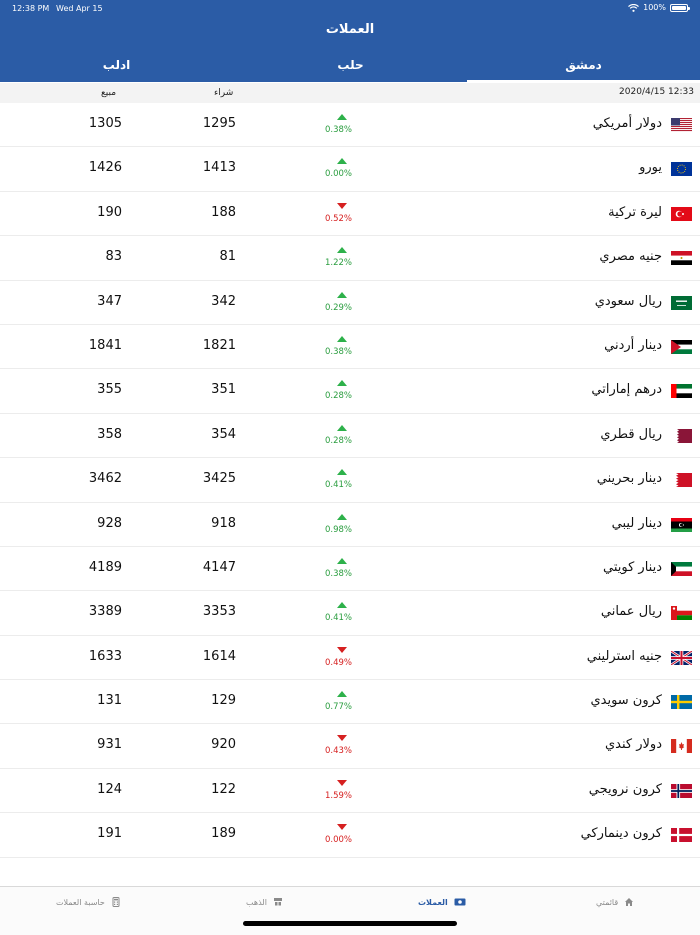 This screenshot has height=935, width=700. What do you see at coordinates (31, 8) in the screenshot?
I see `status-time: 12:38 PM` at bounding box center [31, 8].